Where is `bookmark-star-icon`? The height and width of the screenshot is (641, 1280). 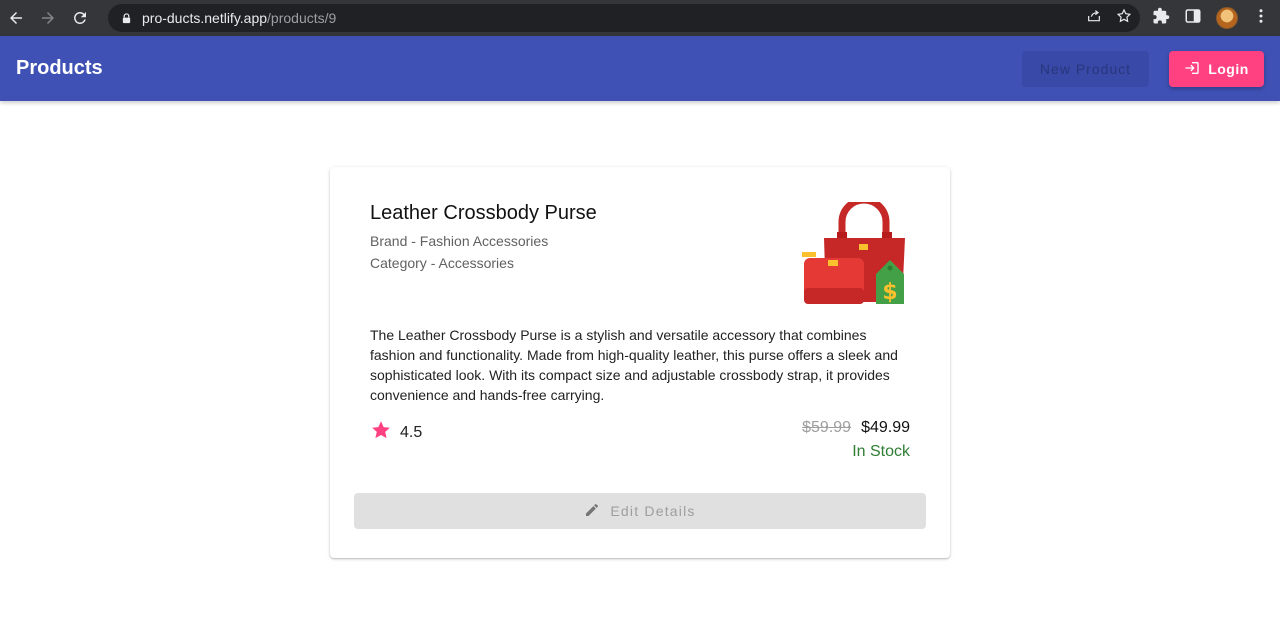 bookmark-star-icon is located at coordinates (1124, 18).